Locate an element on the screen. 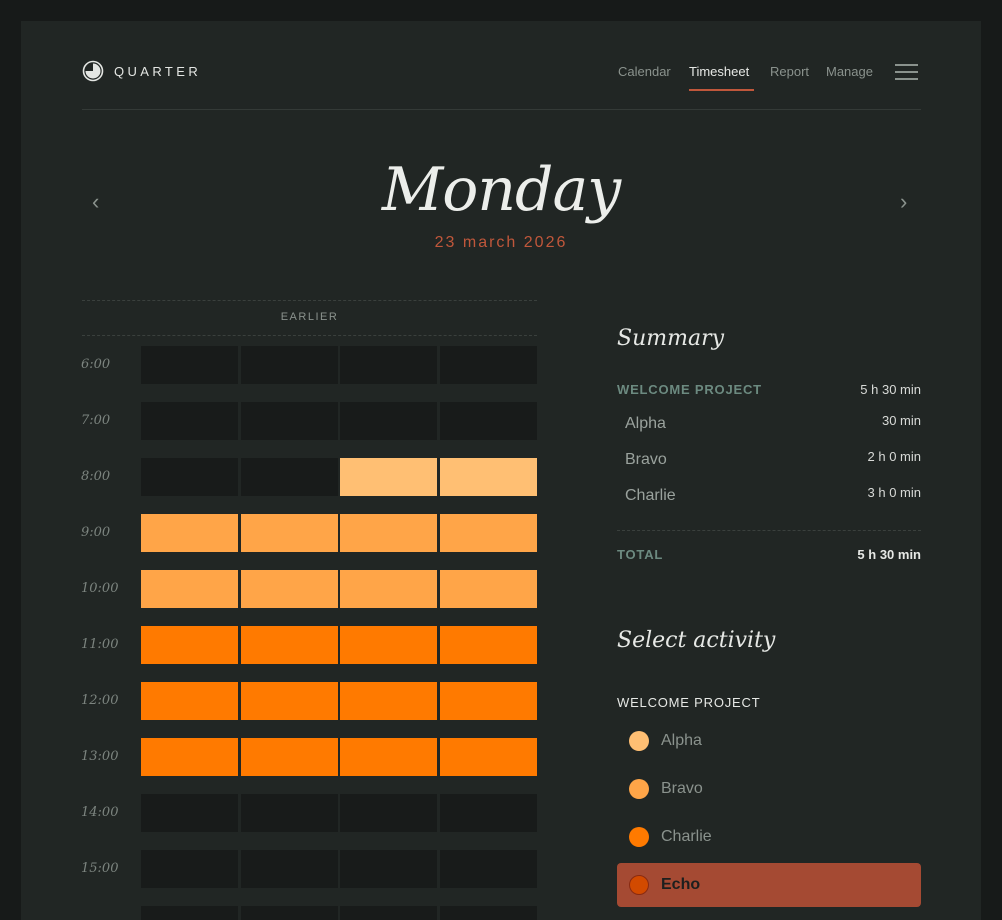 The height and width of the screenshot is (920, 1002). timeline-header-divider is located at coordinates (309, 335).